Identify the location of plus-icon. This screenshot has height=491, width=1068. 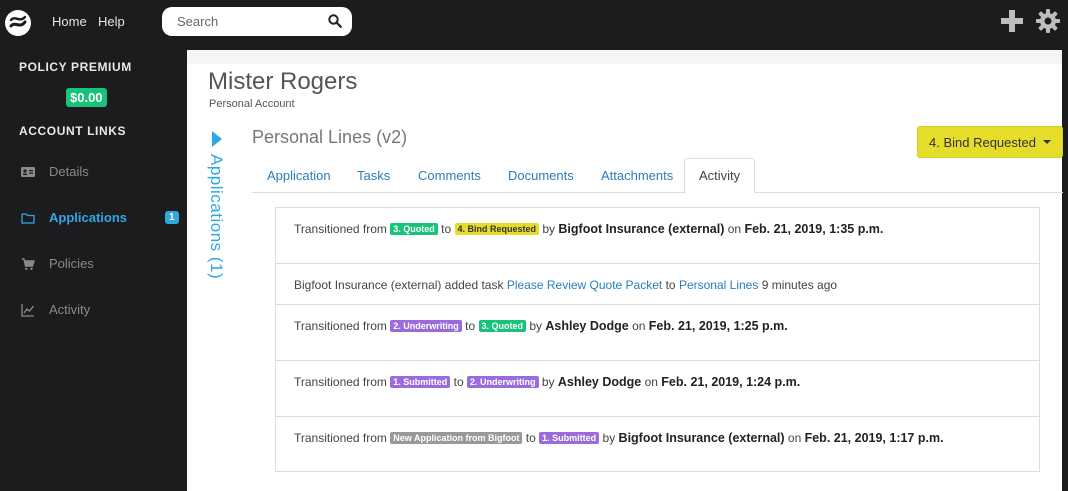
(1012, 21).